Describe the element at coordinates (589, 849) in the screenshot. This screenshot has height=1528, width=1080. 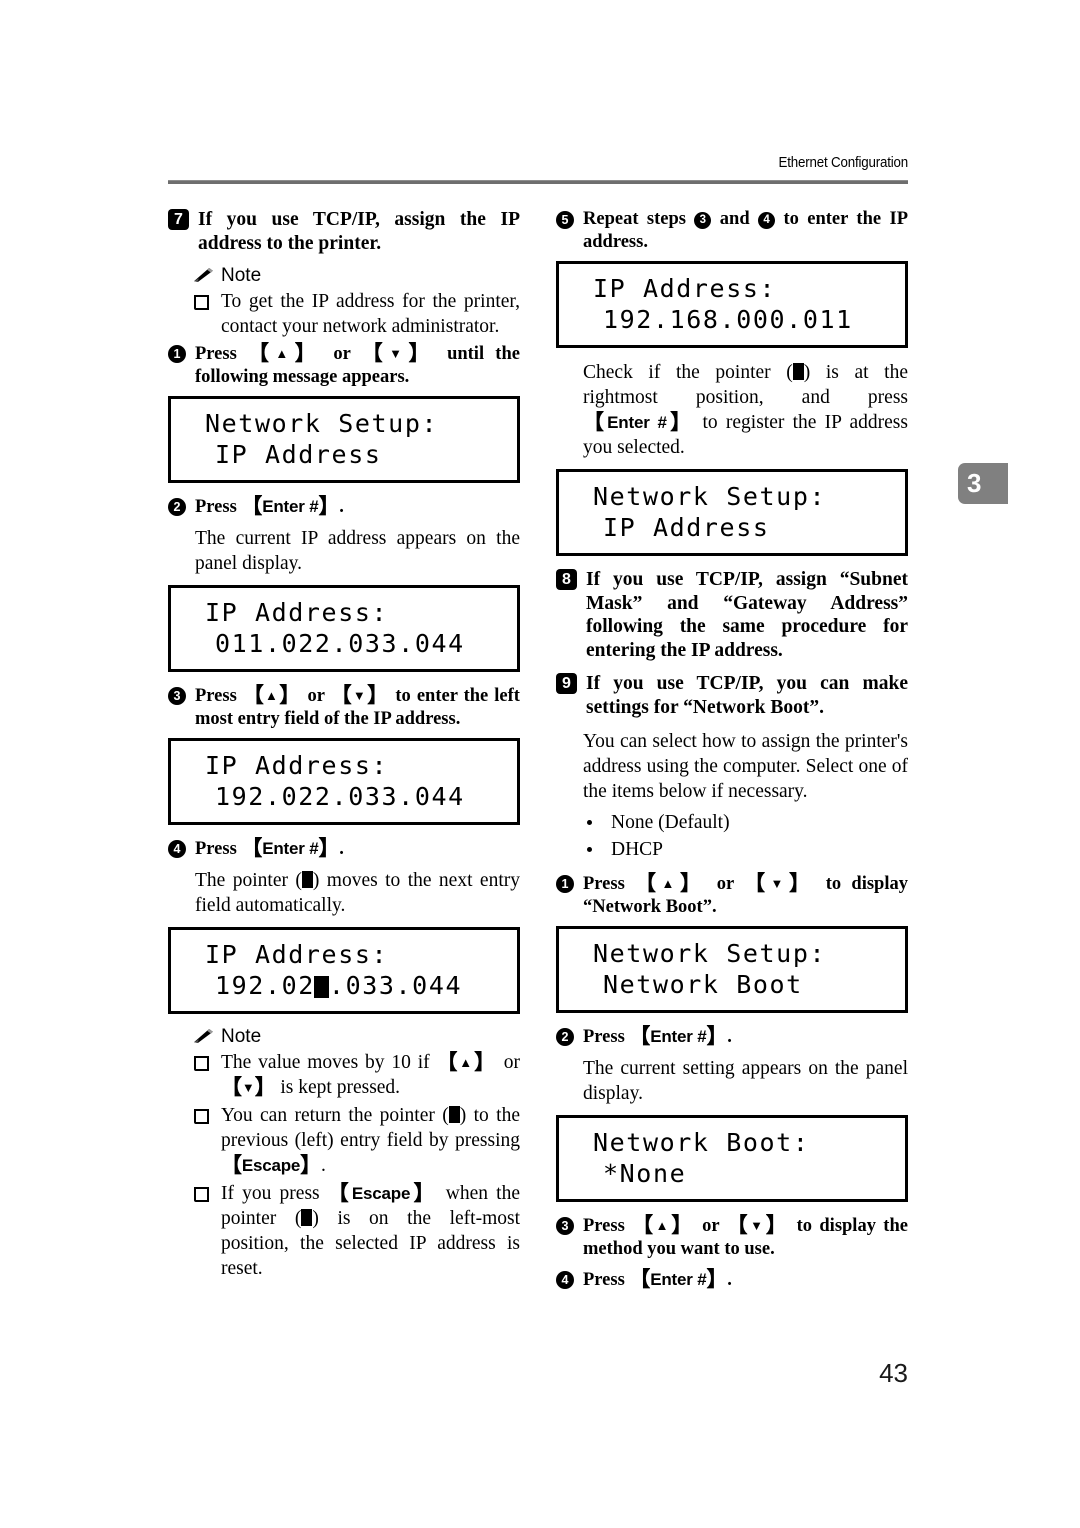
I see `bullet-dot-icon` at that location.